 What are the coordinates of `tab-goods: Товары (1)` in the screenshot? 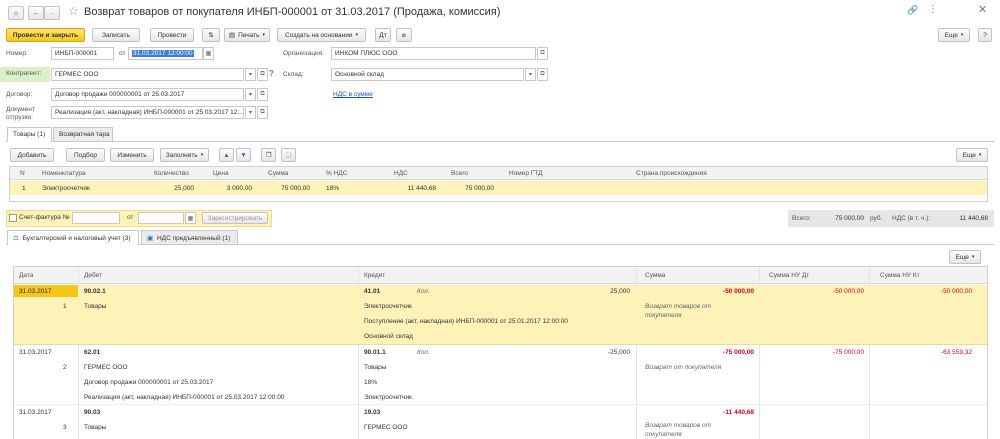 It's located at (29, 134).